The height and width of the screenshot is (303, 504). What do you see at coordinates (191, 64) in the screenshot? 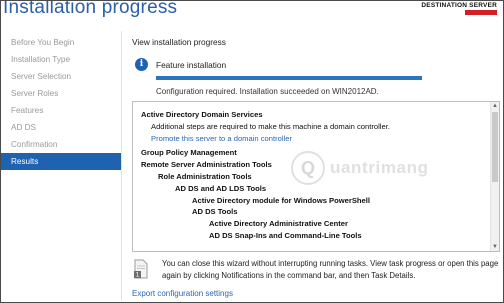
I see `feature-installation-label: Feature installation` at bounding box center [191, 64].